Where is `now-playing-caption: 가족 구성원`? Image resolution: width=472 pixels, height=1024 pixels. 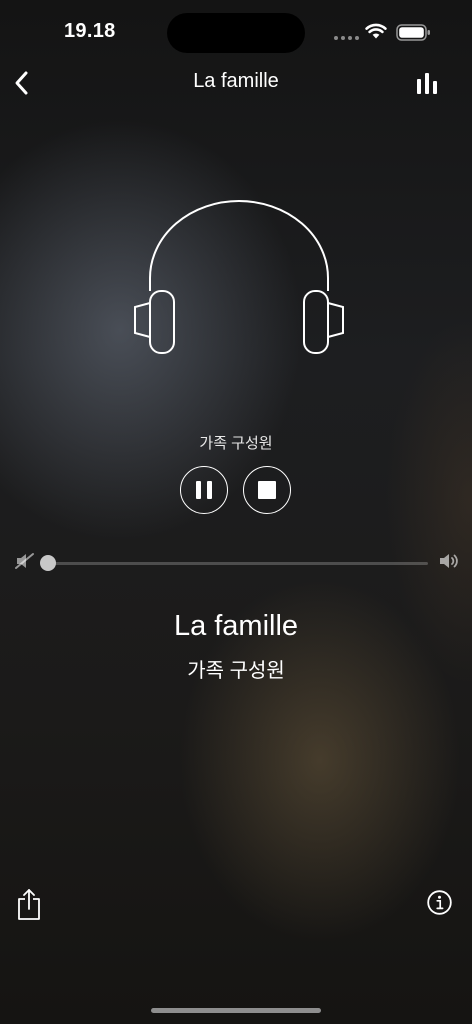
now-playing-caption: 가족 구성원 is located at coordinates (236, 443).